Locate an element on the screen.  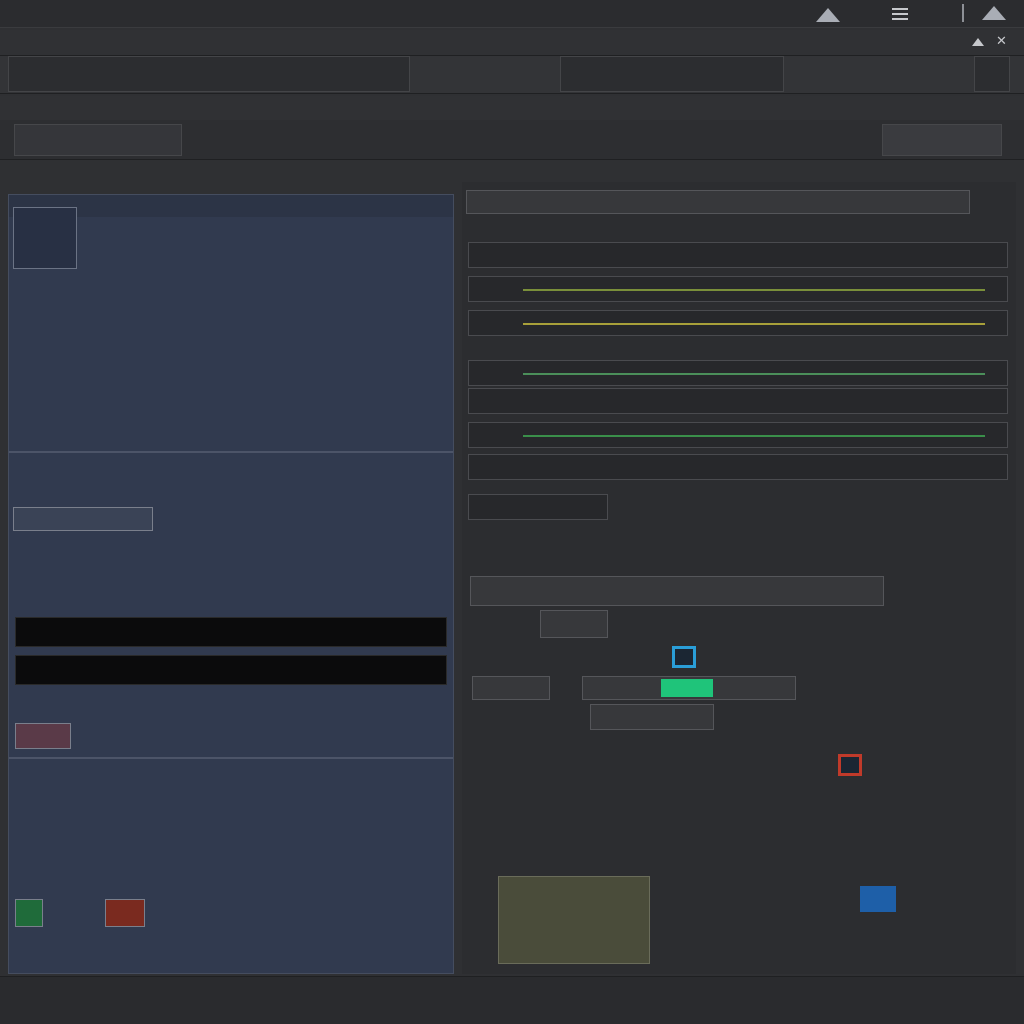
mountain-icon is located at coordinates (828, 15).